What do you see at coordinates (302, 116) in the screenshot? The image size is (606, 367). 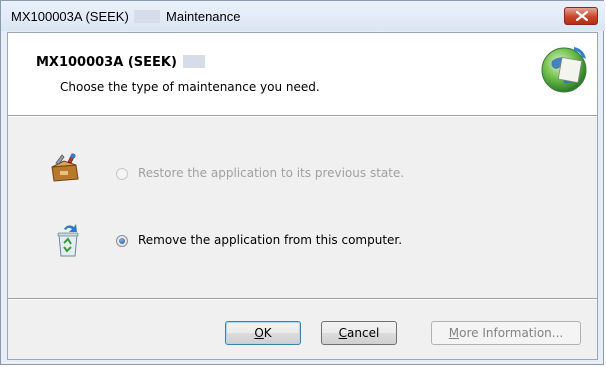 I see `header-divider` at bounding box center [302, 116].